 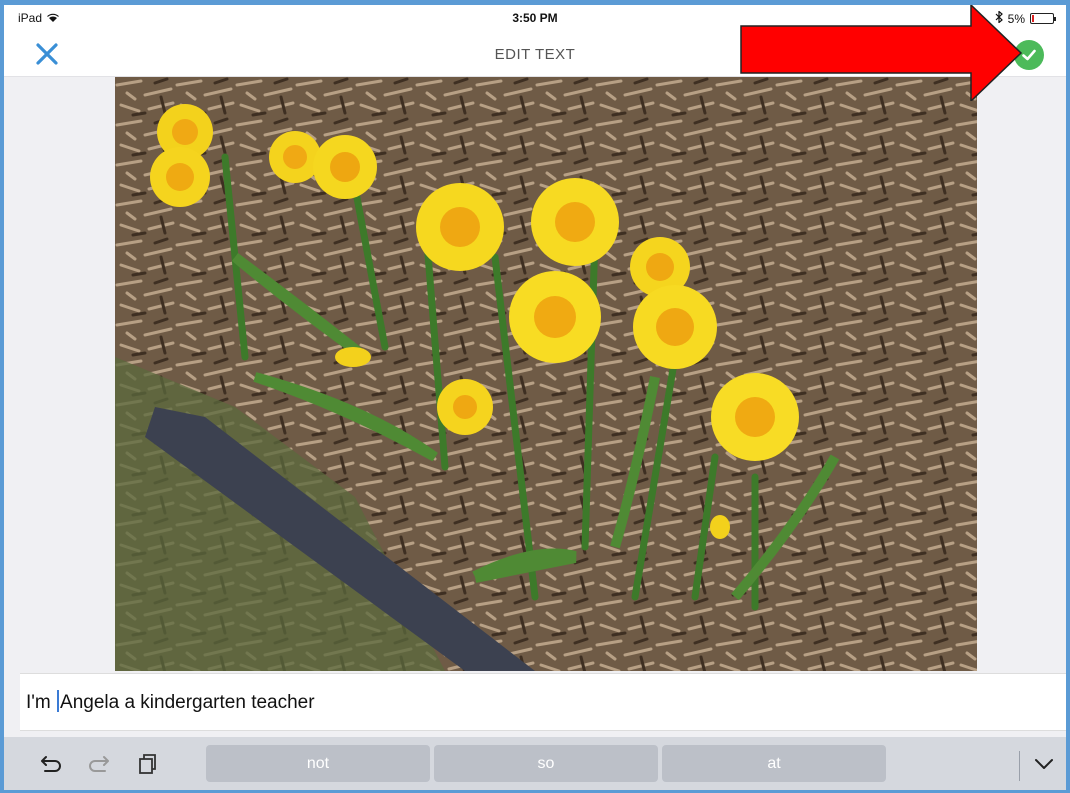 What do you see at coordinates (774, 763) in the screenshot?
I see `suggestion-3: at` at bounding box center [774, 763].